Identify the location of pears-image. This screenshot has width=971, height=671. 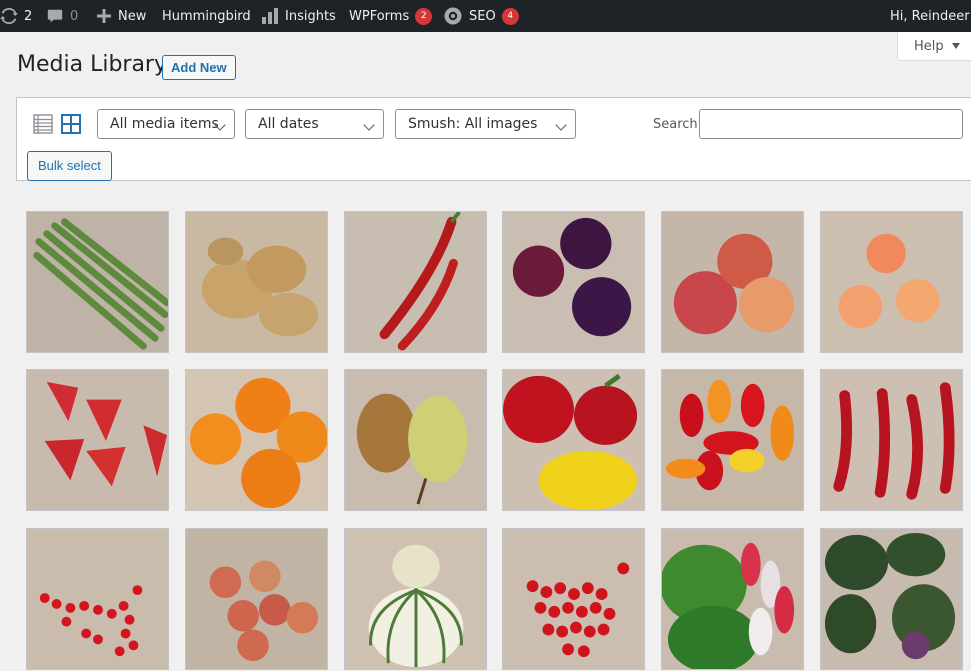
(415, 440).